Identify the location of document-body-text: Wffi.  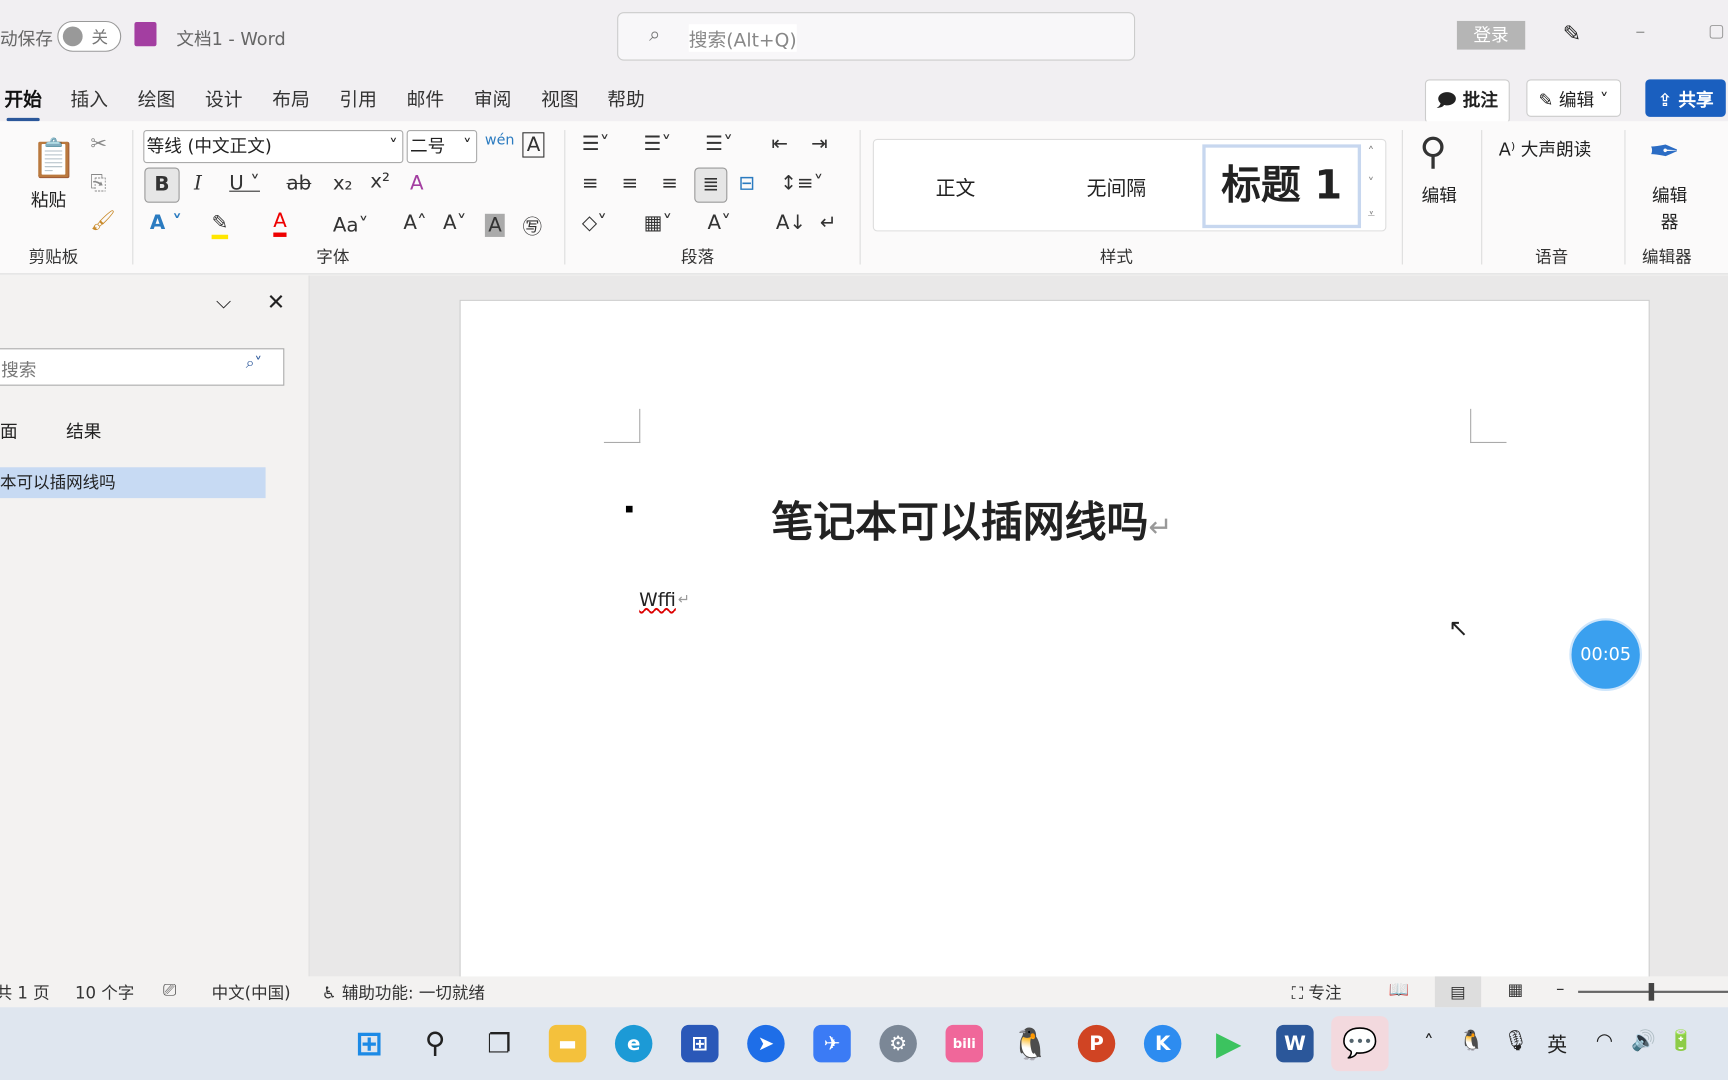
(657, 601).